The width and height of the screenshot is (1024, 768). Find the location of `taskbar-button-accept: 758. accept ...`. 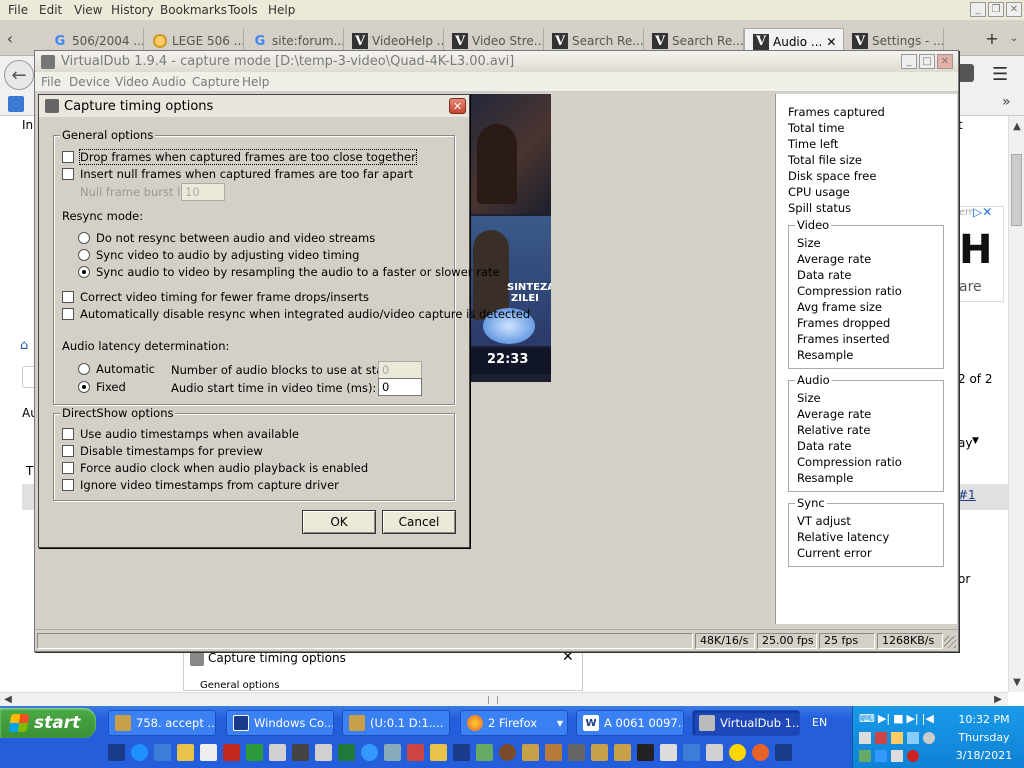

taskbar-button-accept: 758. accept ... is located at coordinates (162, 723).